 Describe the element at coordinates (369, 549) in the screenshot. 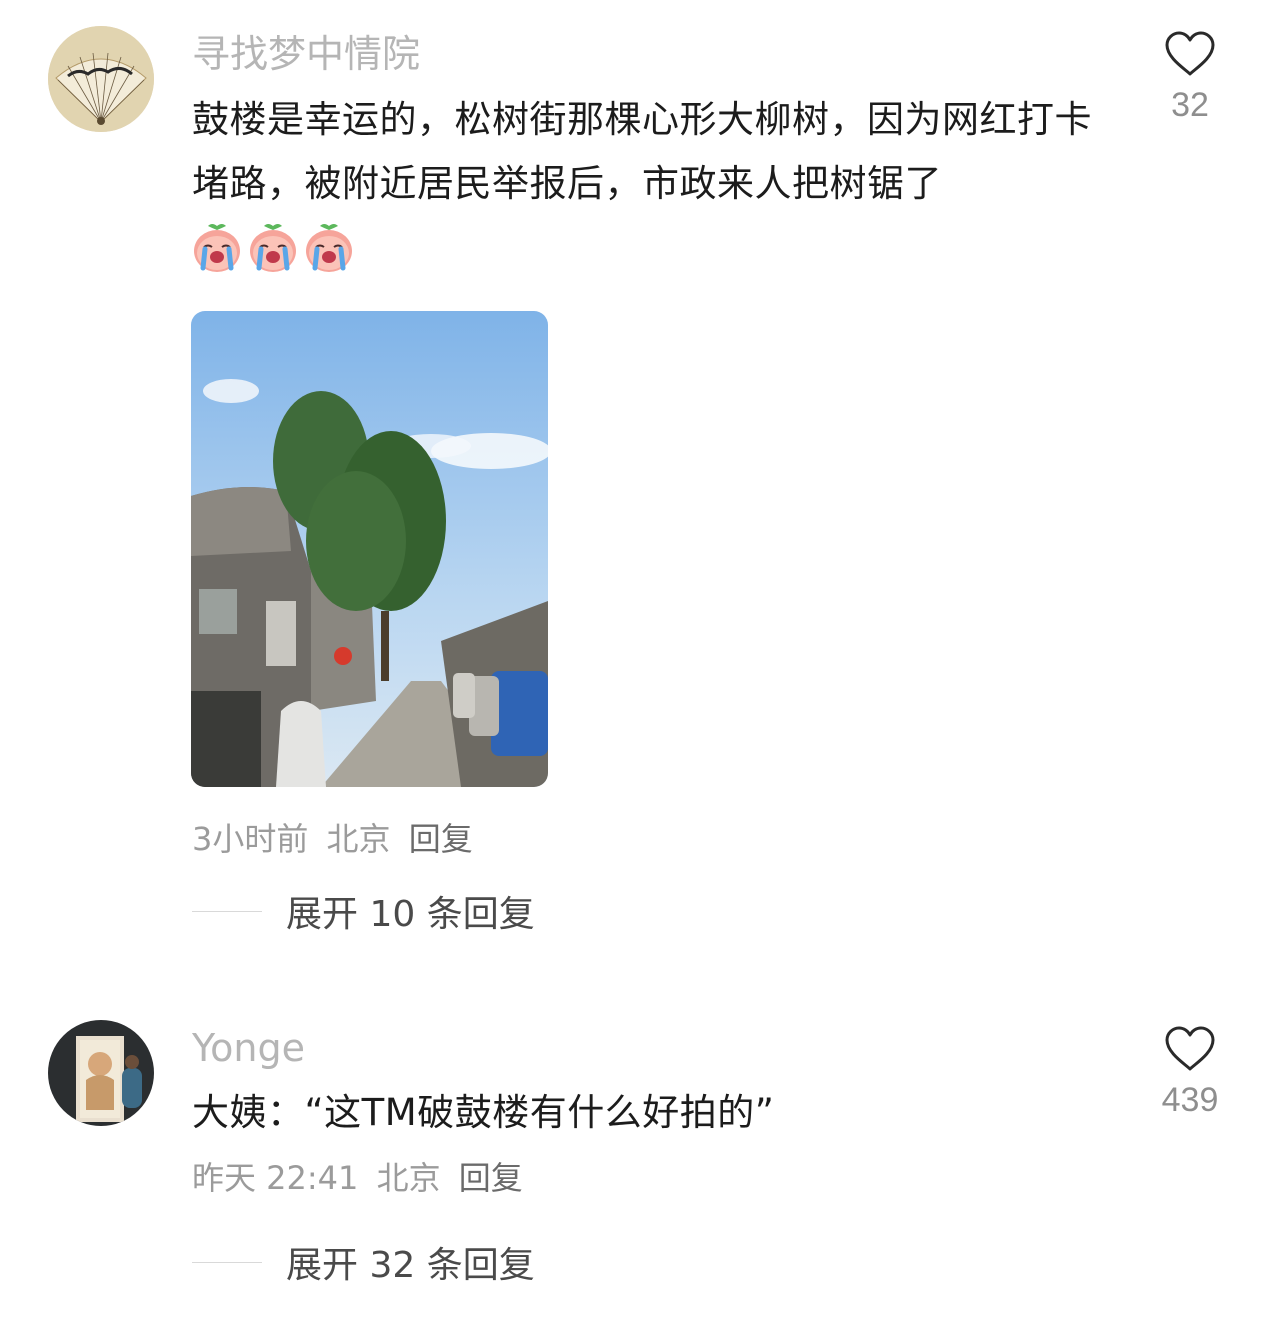

I see `comment-photo` at that location.